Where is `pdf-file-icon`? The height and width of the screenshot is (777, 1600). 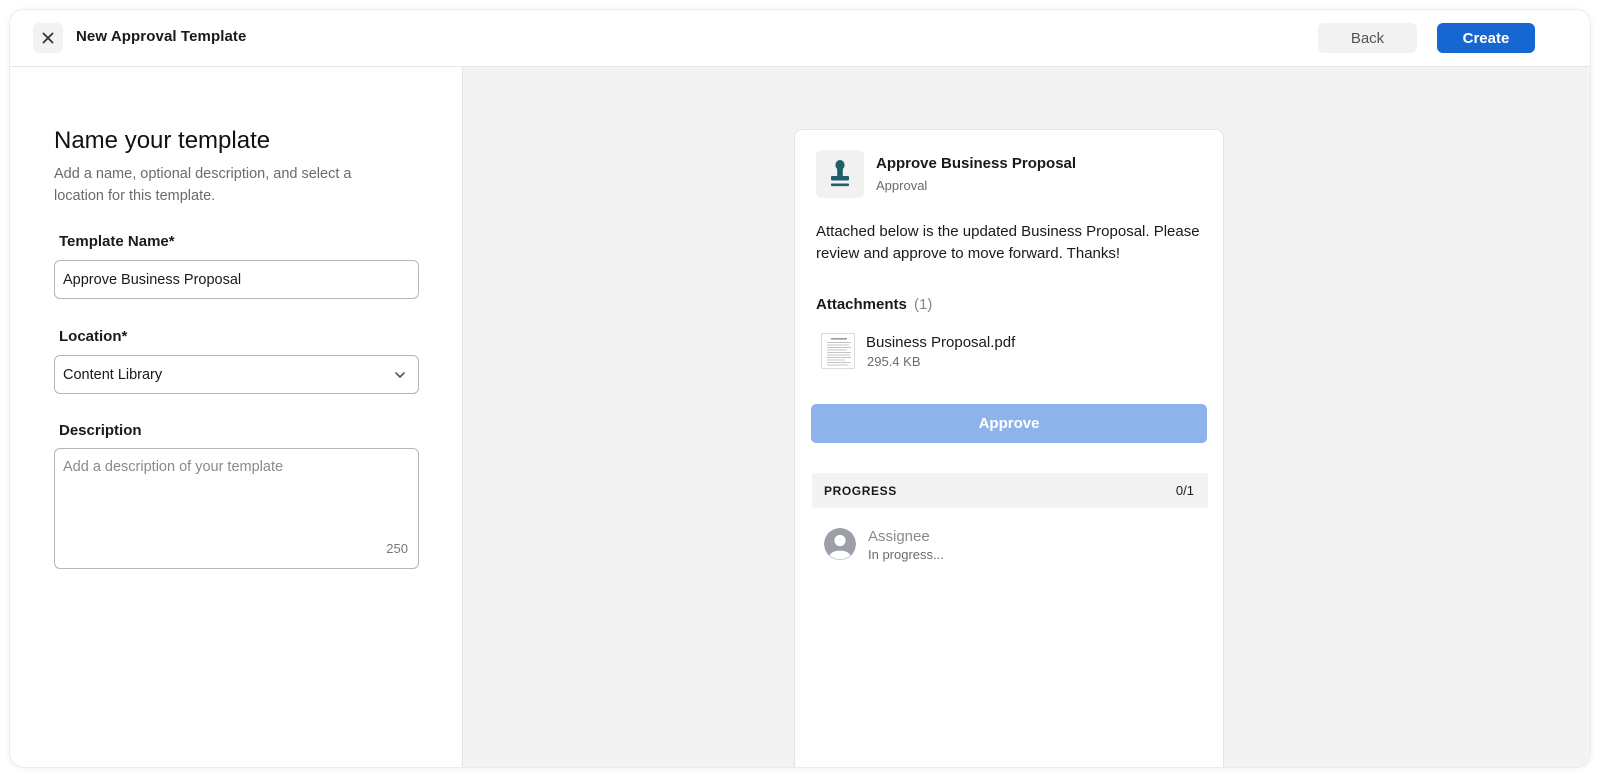 pdf-file-icon is located at coordinates (838, 351).